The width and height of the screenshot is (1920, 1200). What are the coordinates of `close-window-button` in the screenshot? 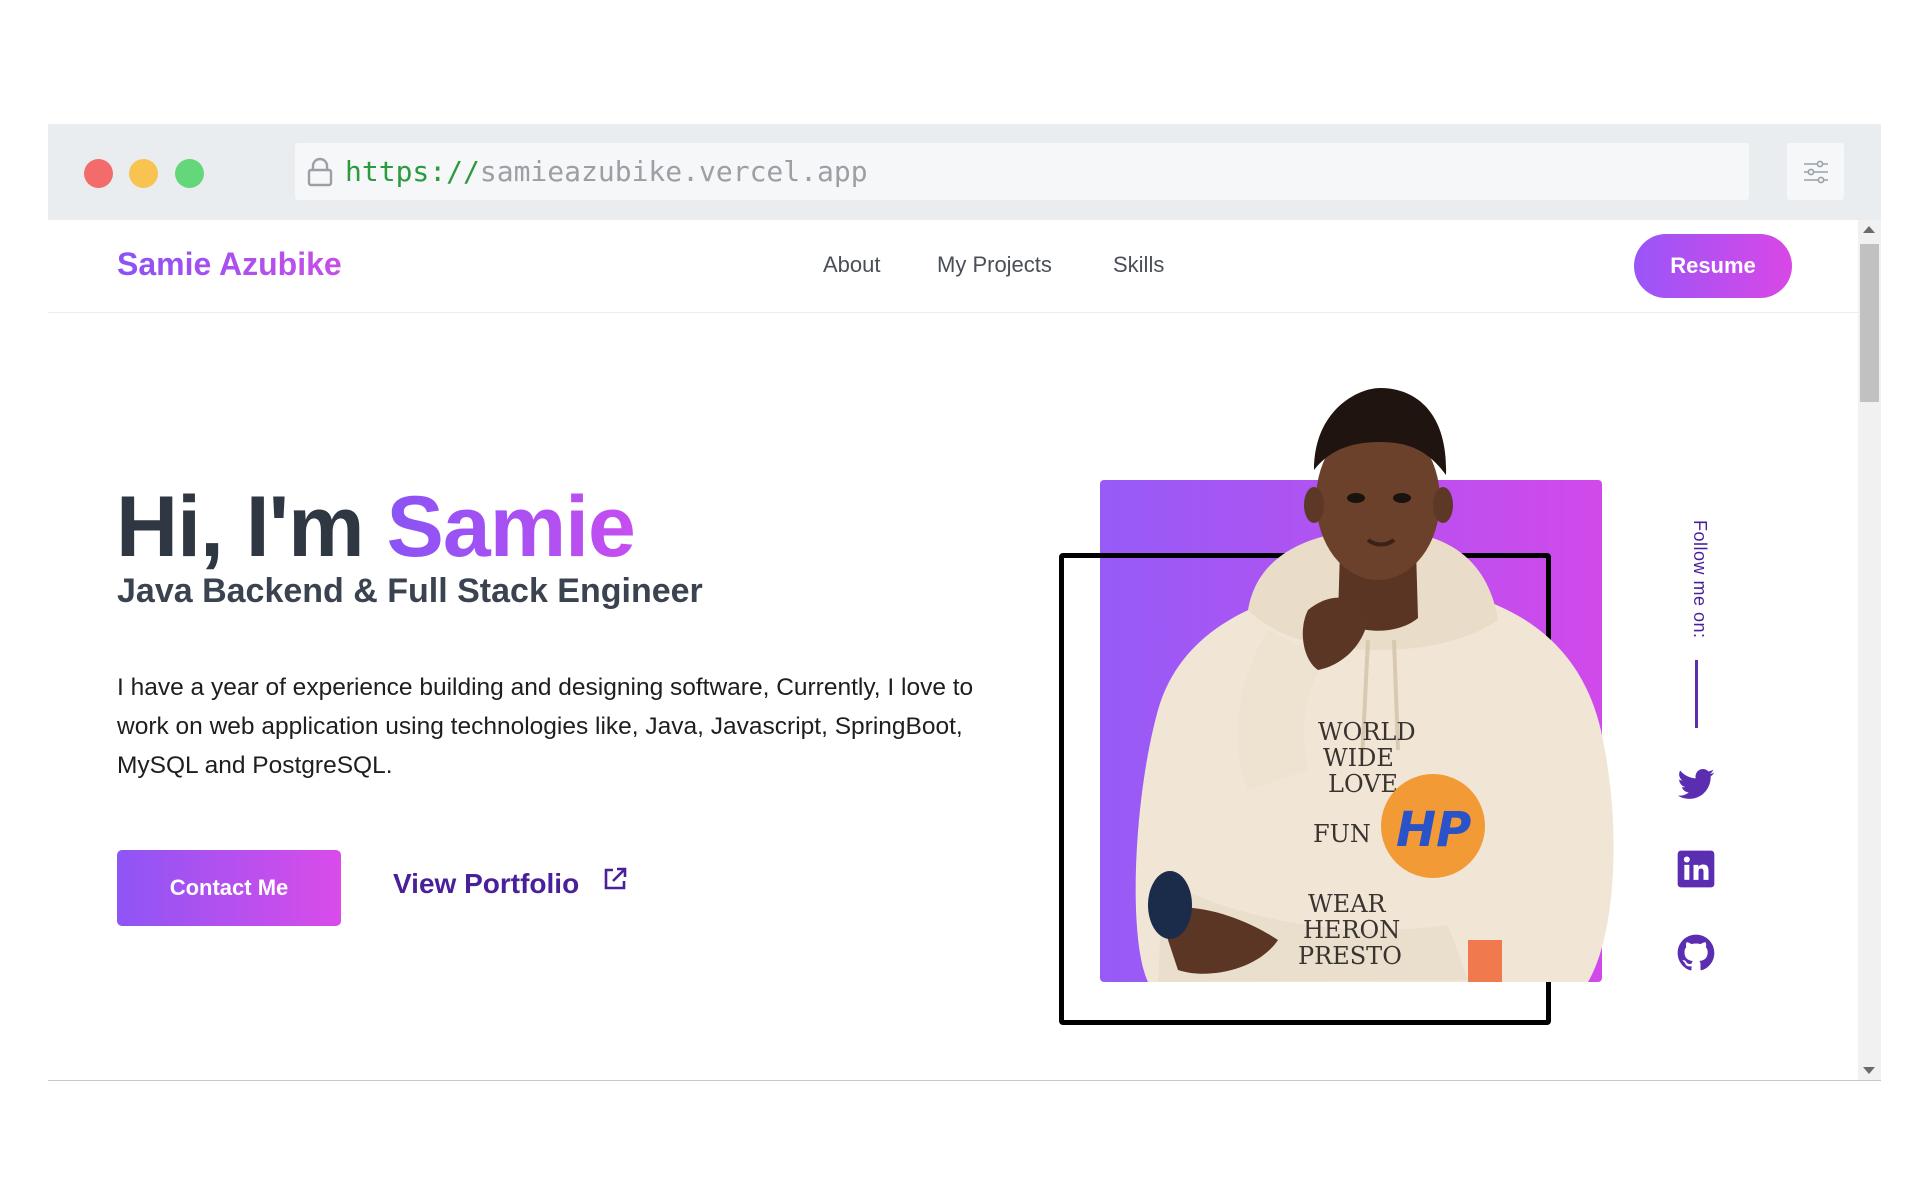 It's located at (98, 173).